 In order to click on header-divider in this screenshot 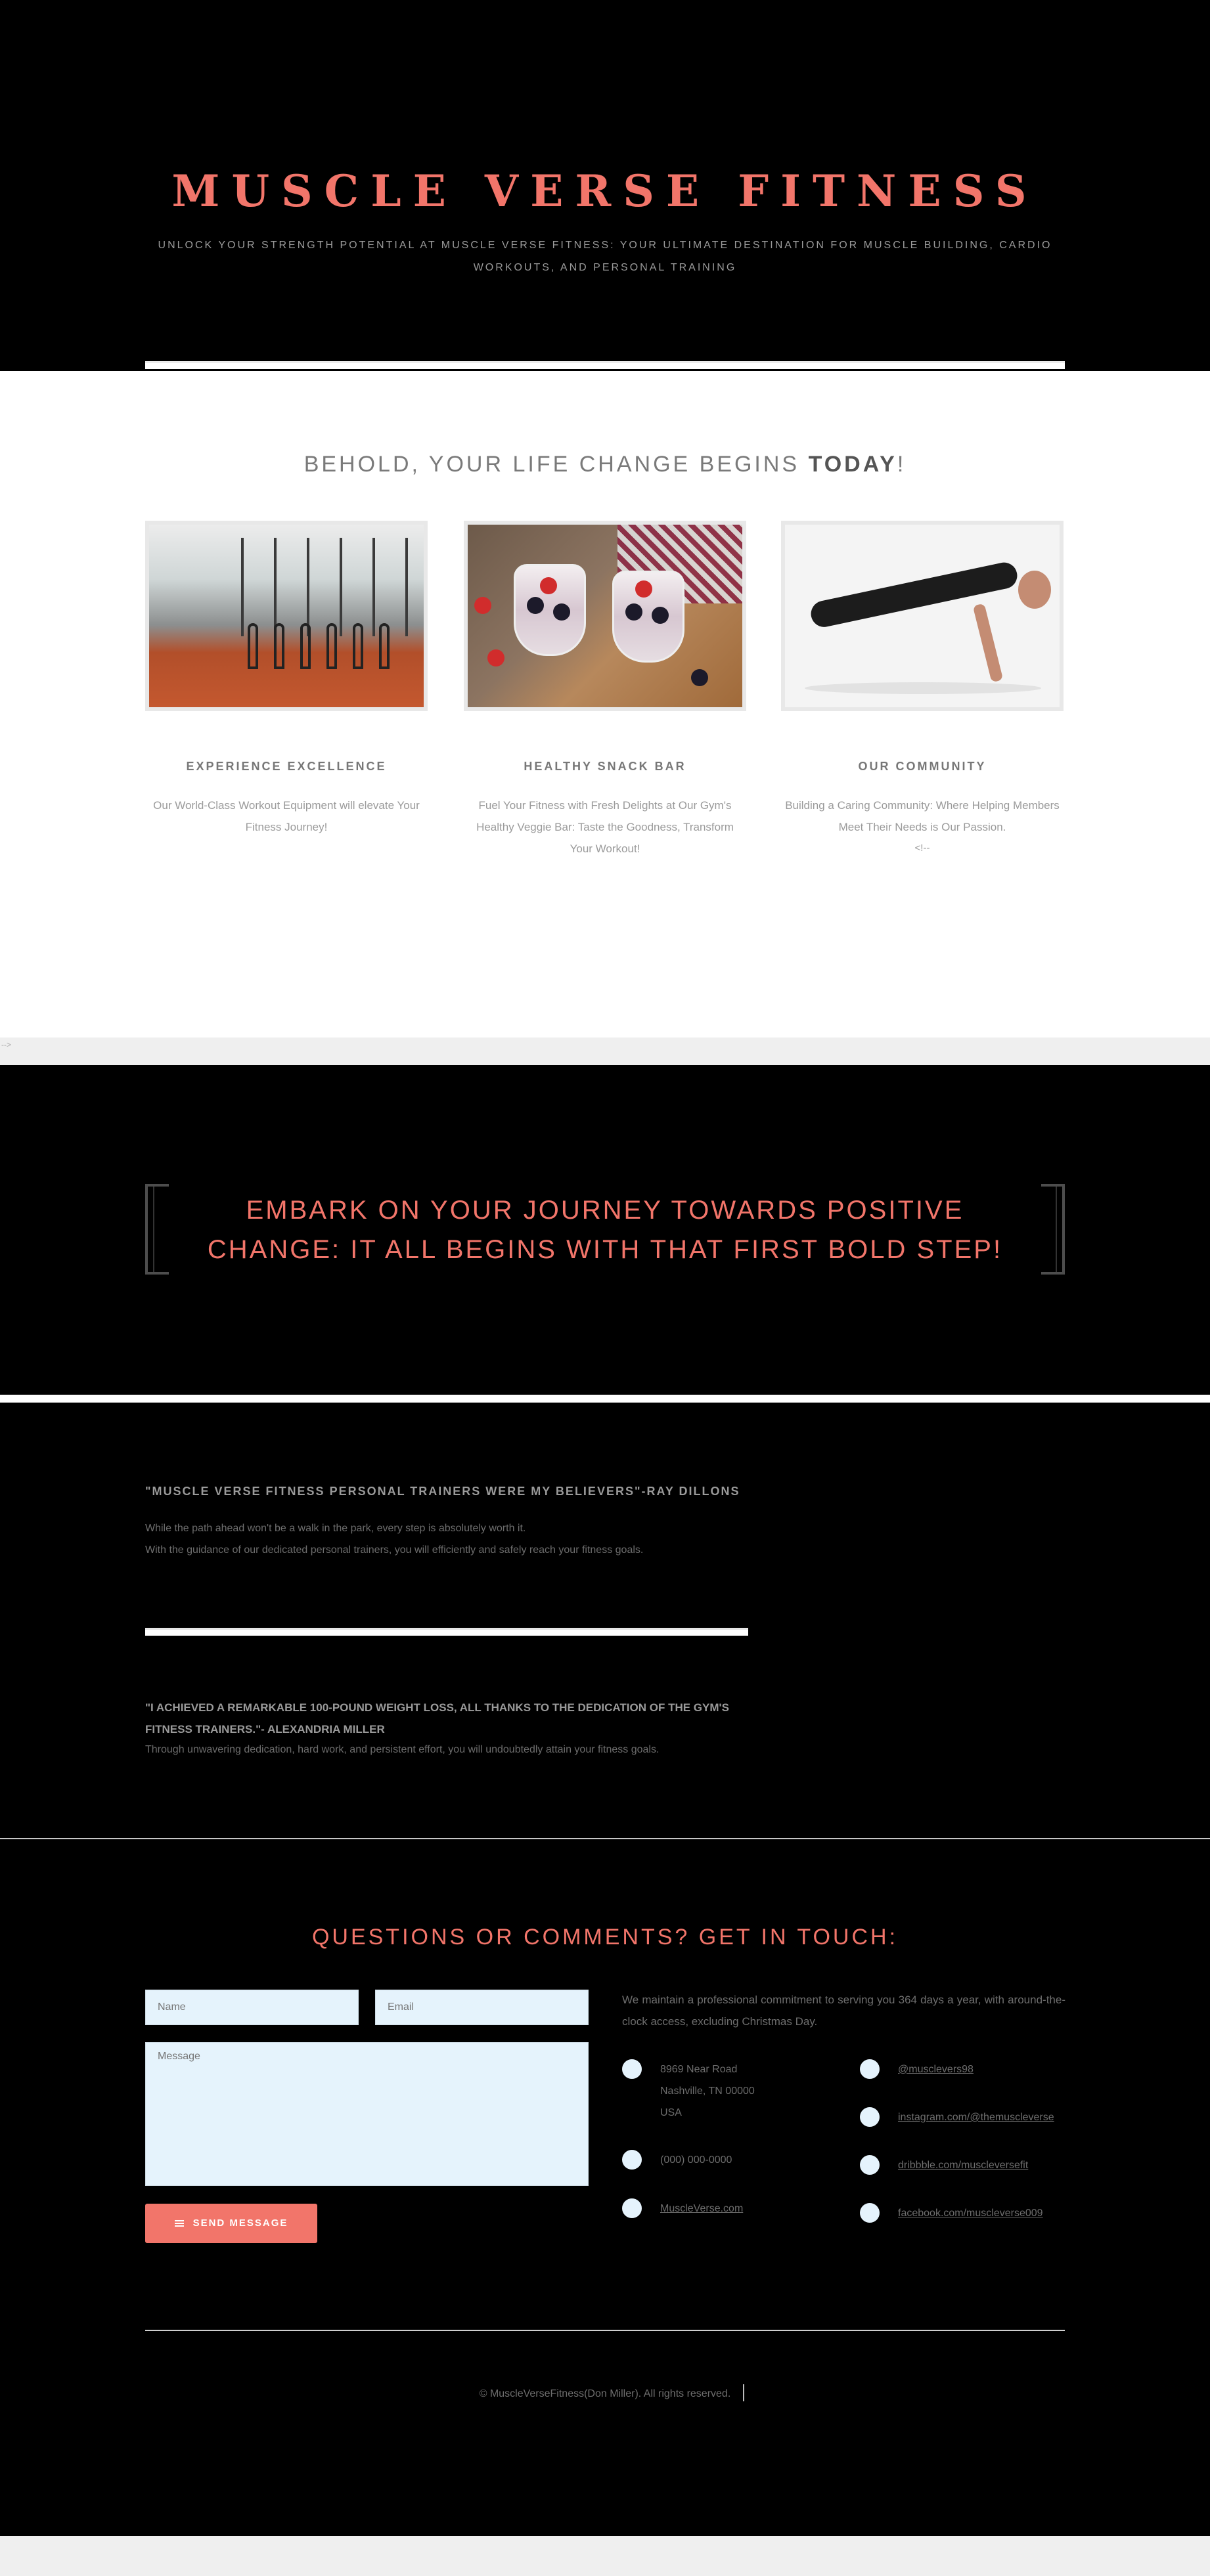, I will do `click(605, 365)`.